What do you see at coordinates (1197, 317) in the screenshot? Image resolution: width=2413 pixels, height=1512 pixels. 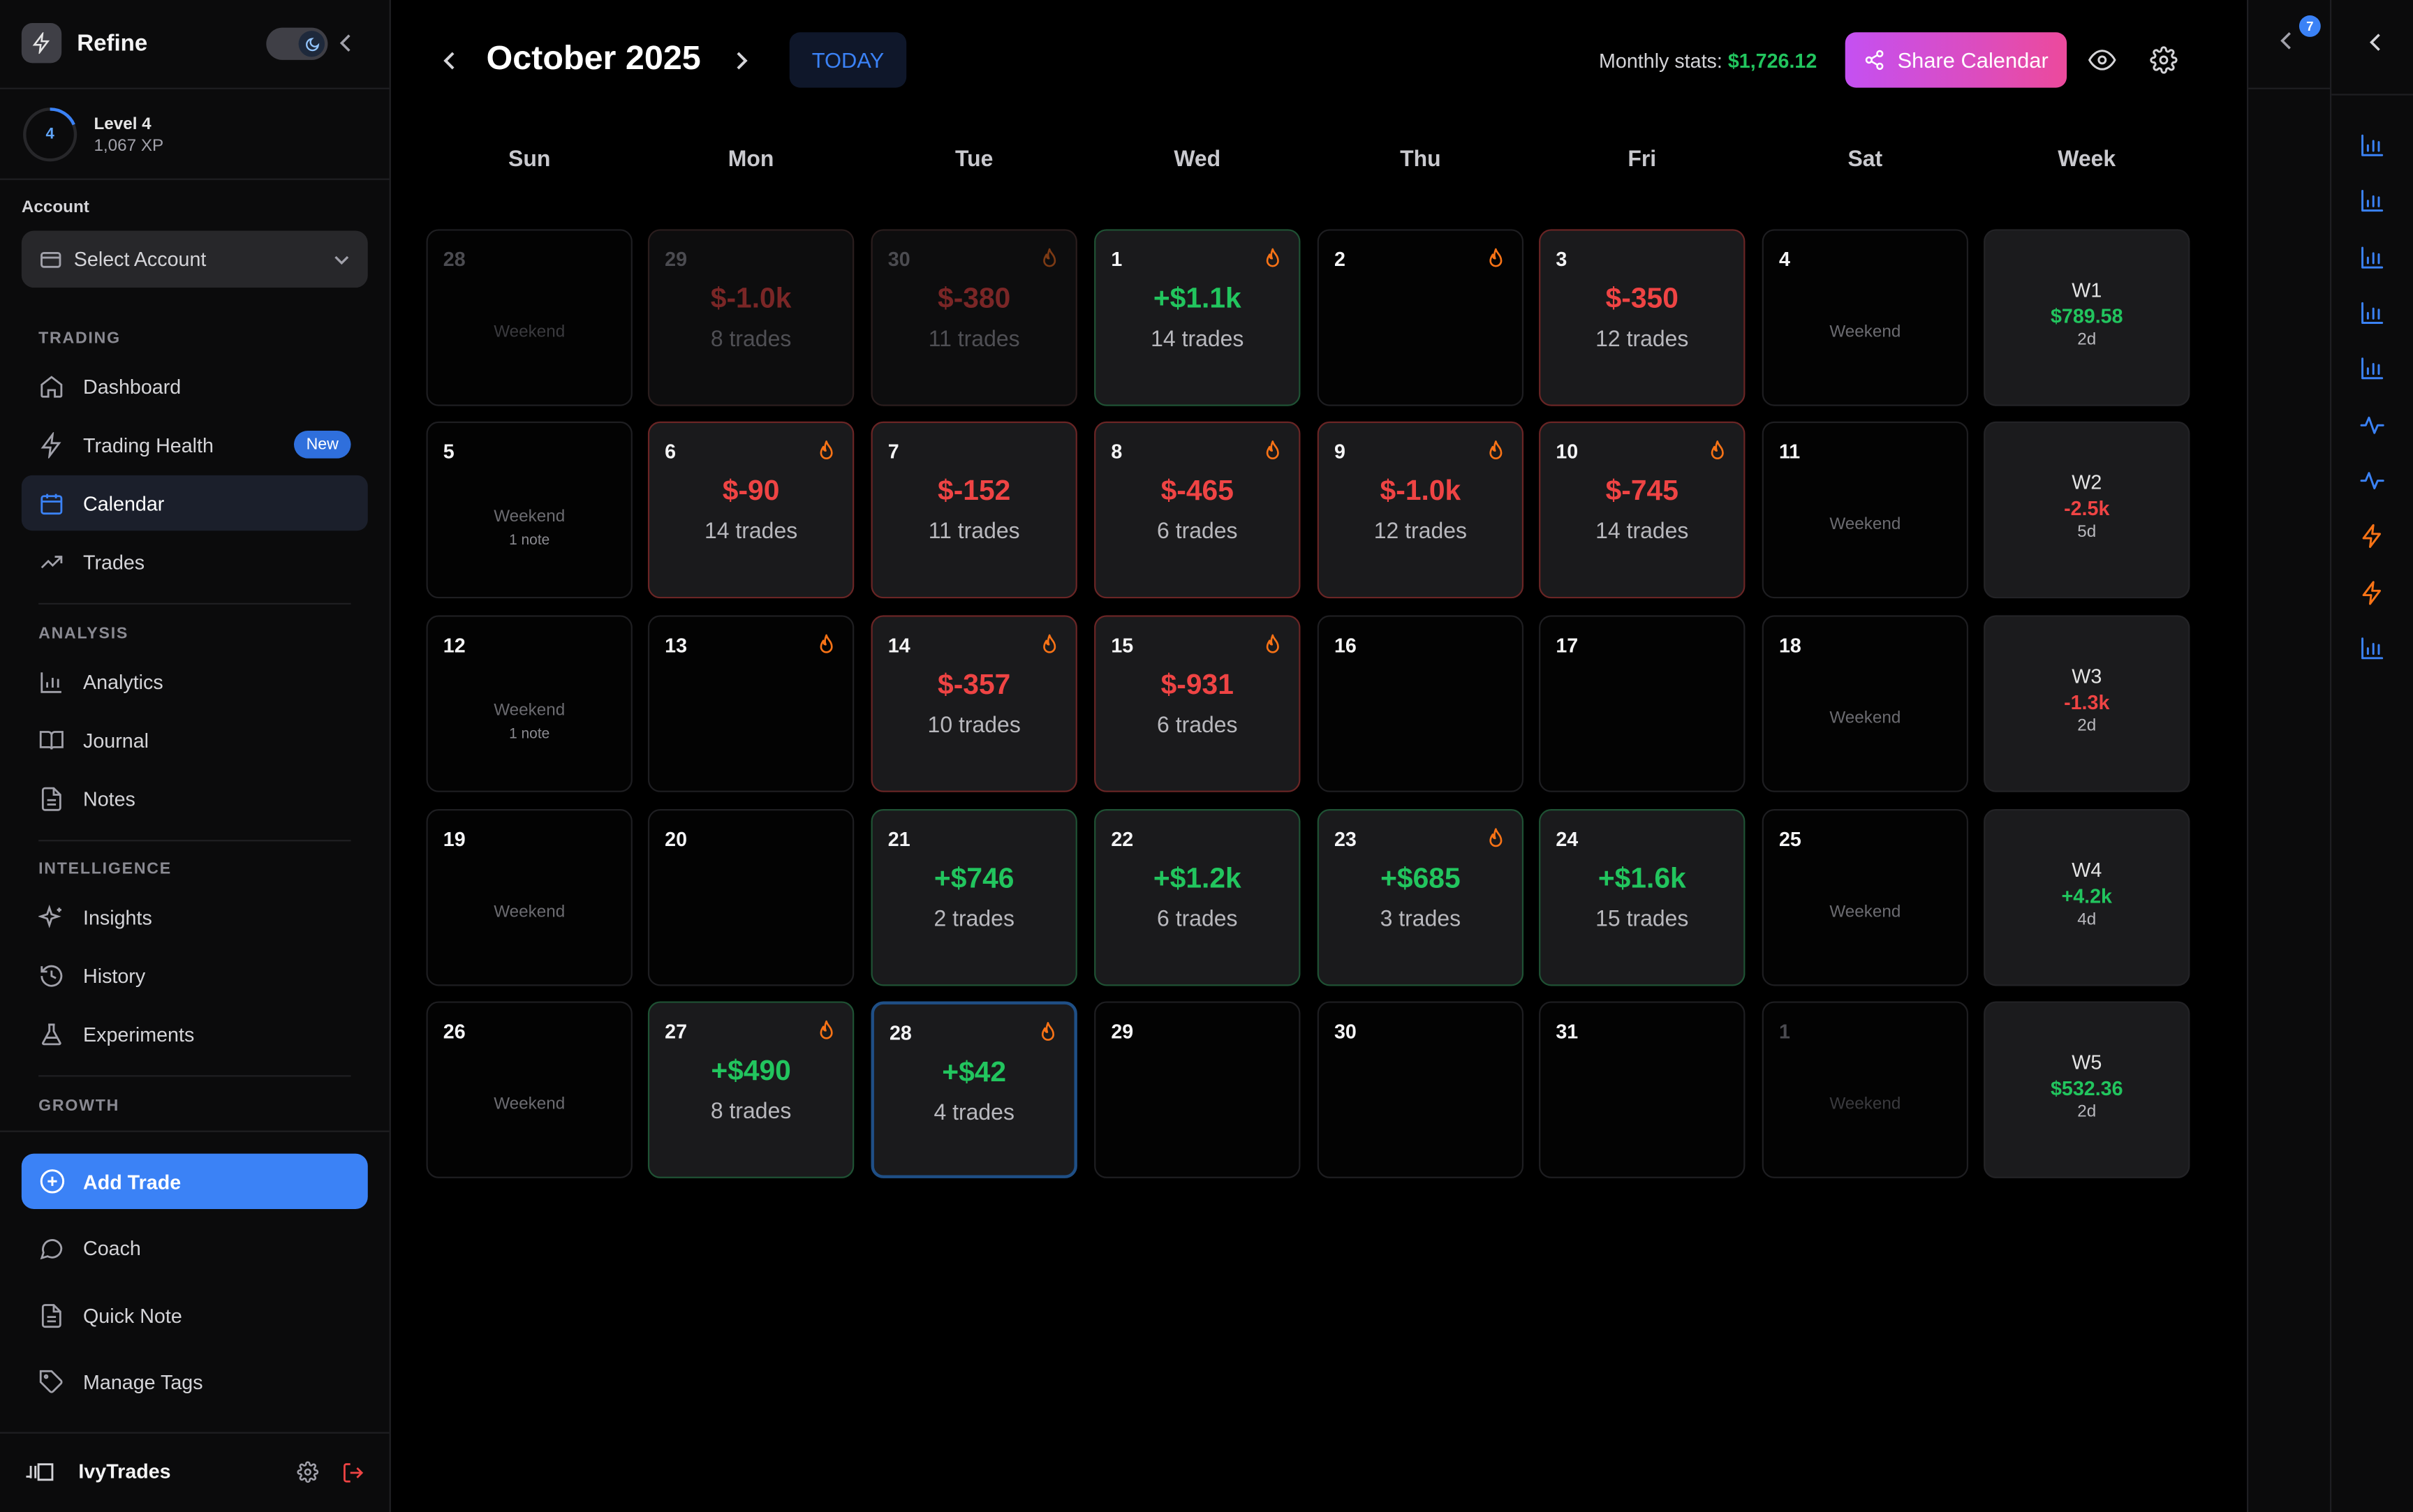 I see `day-cell: 1 +$1.1k 14 trades` at bounding box center [1197, 317].